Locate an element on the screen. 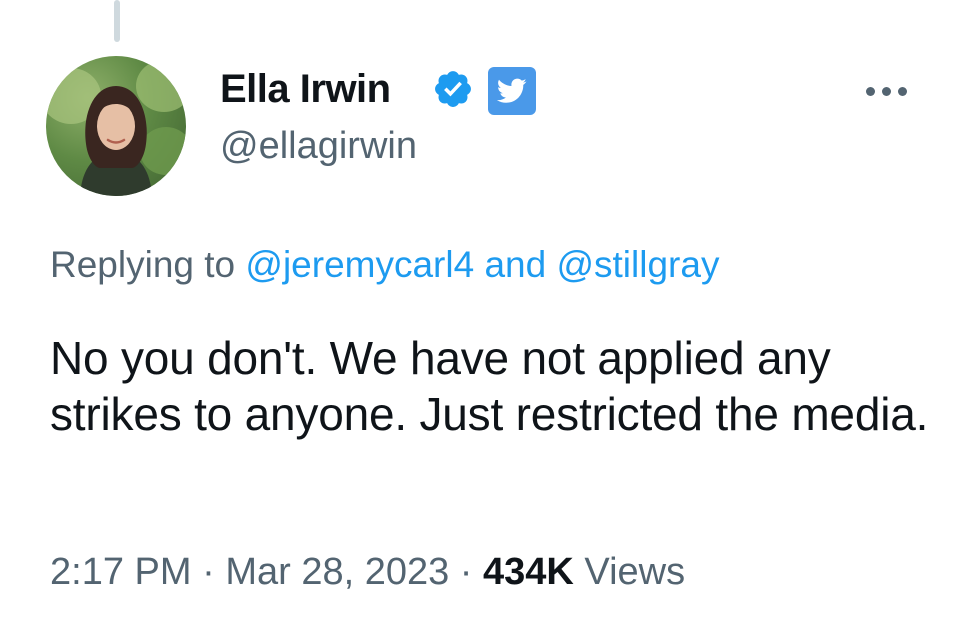 This screenshot has width=960, height=639. more-options-icon is located at coordinates (886, 91).